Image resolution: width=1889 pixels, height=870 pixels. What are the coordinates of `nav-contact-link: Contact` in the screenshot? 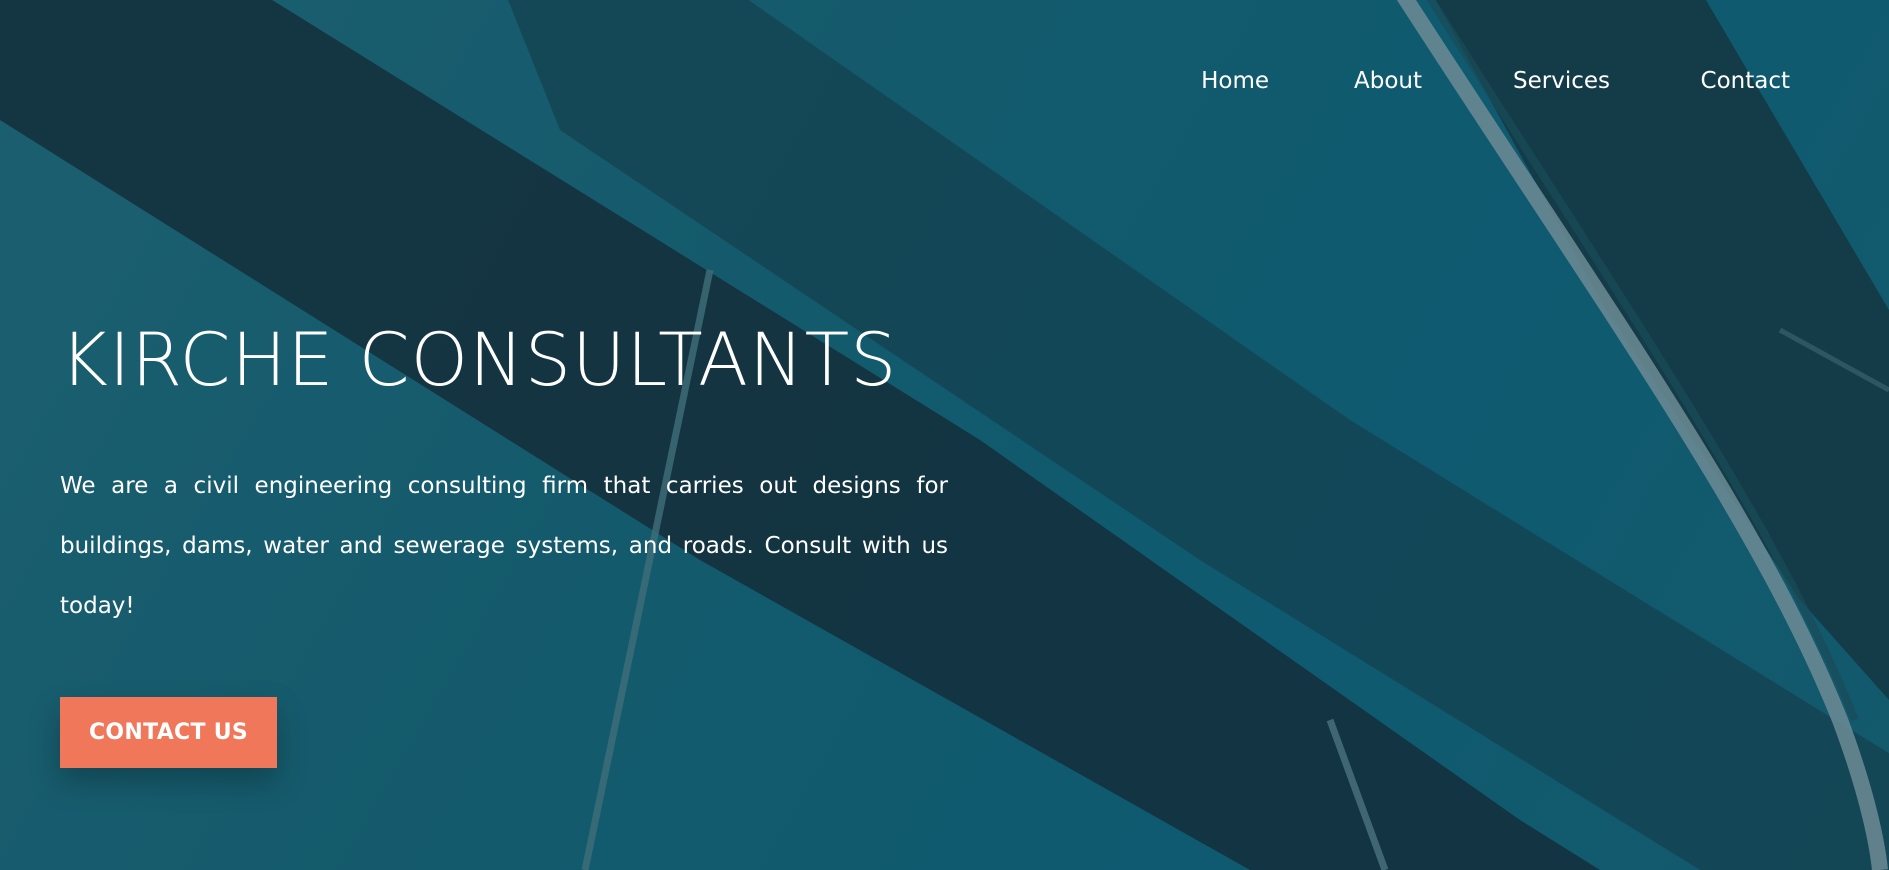 It's located at (1745, 81).